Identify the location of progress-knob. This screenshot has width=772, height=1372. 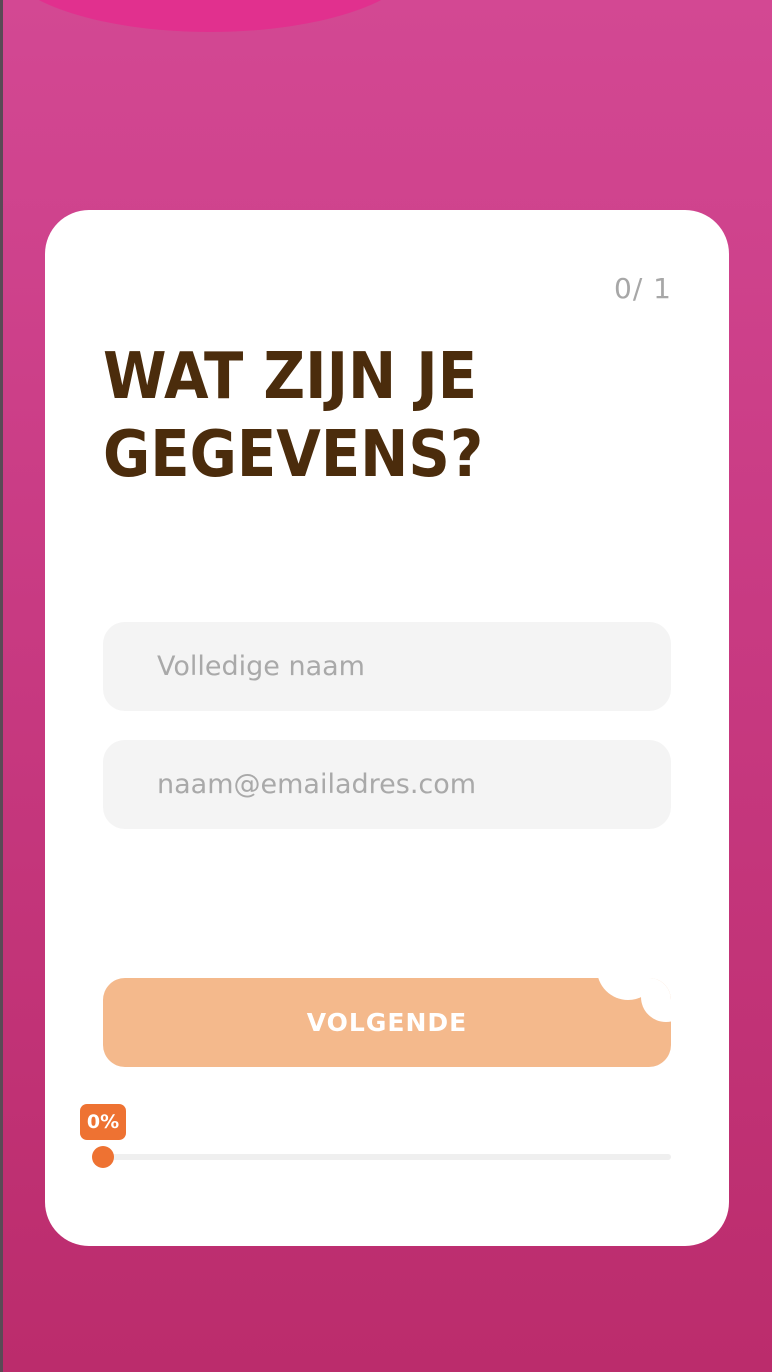
(103, 1157).